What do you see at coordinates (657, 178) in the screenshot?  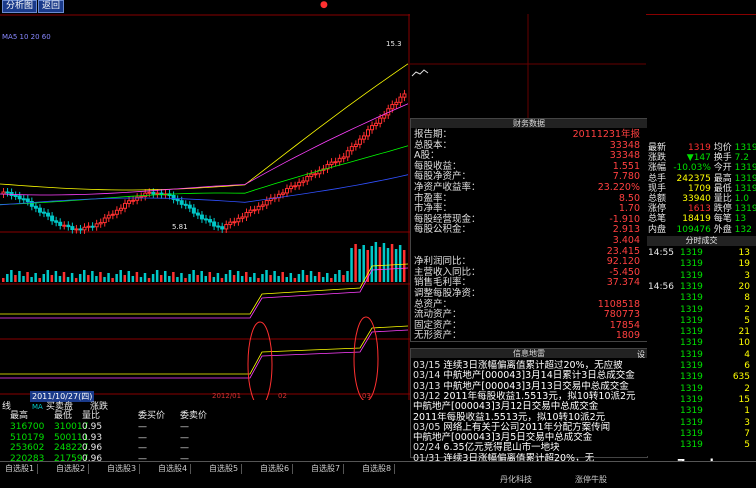 I see `quote-label: 总手` at bounding box center [657, 178].